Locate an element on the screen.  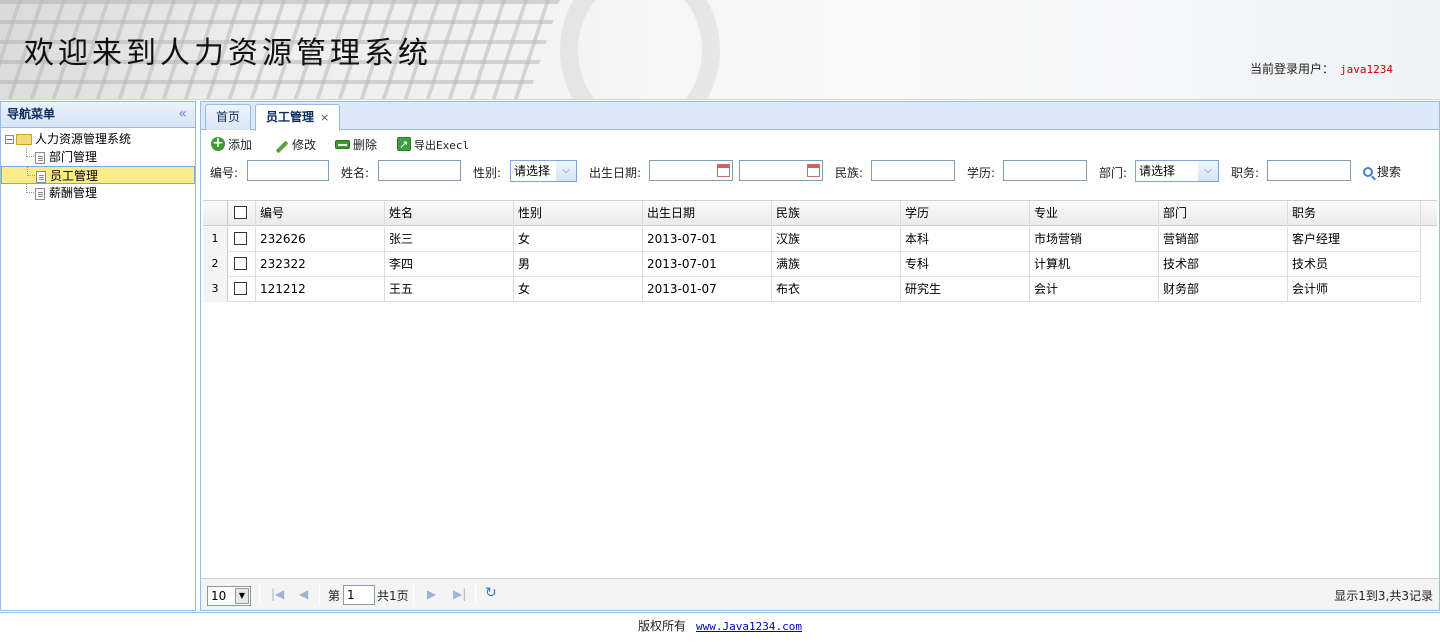
double-chevron-left-icon: « is located at coordinates (182, 114).